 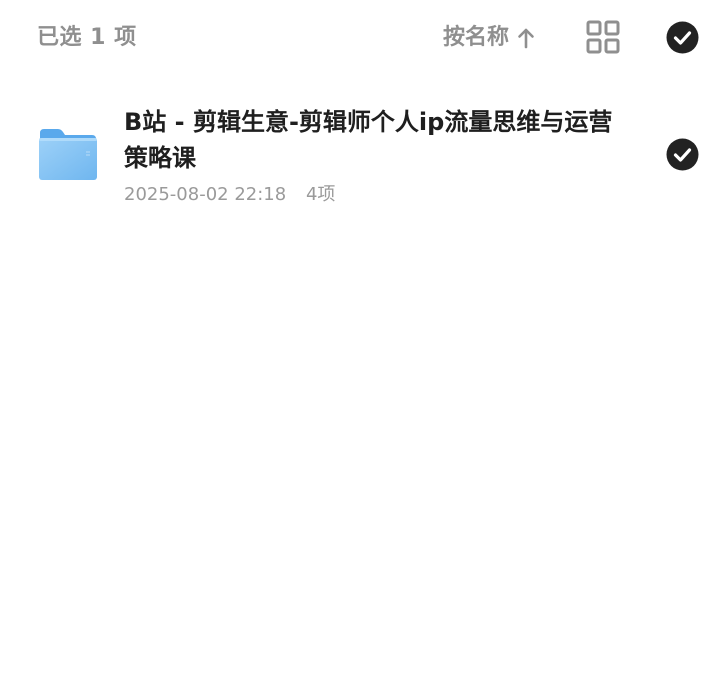 I want to click on arrow-up-icon, so click(x=526, y=38).